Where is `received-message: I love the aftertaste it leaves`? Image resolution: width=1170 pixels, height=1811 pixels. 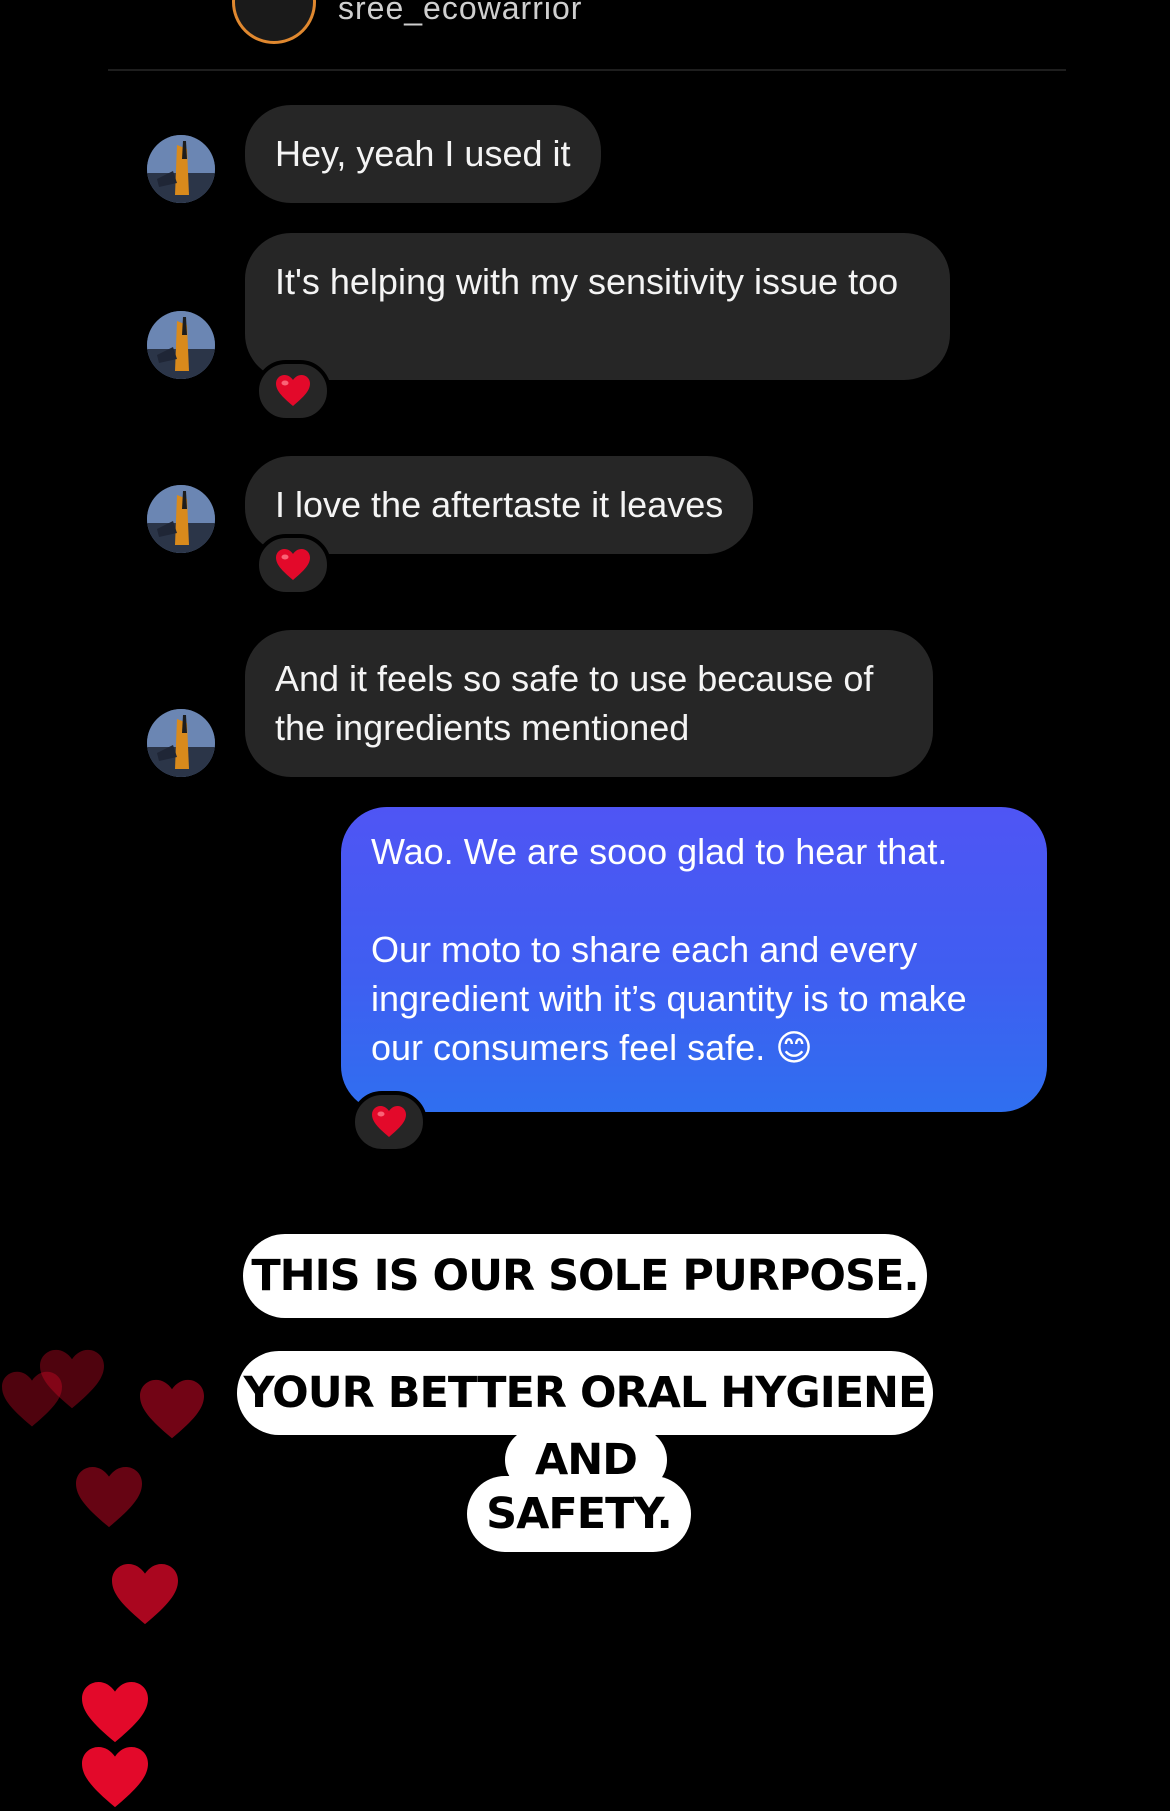 received-message: I love the aftertaste it leaves is located at coordinates (499, 505).